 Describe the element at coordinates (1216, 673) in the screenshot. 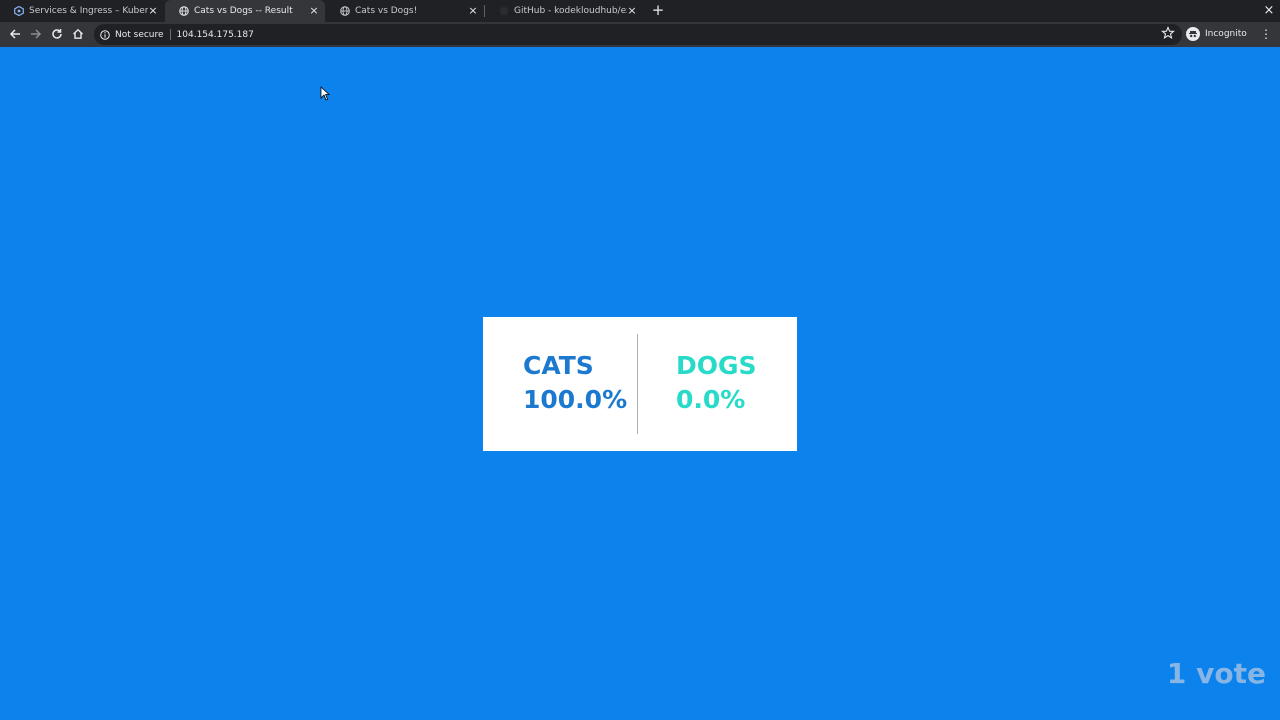

I see `vote-count: 1 vote` at that location.